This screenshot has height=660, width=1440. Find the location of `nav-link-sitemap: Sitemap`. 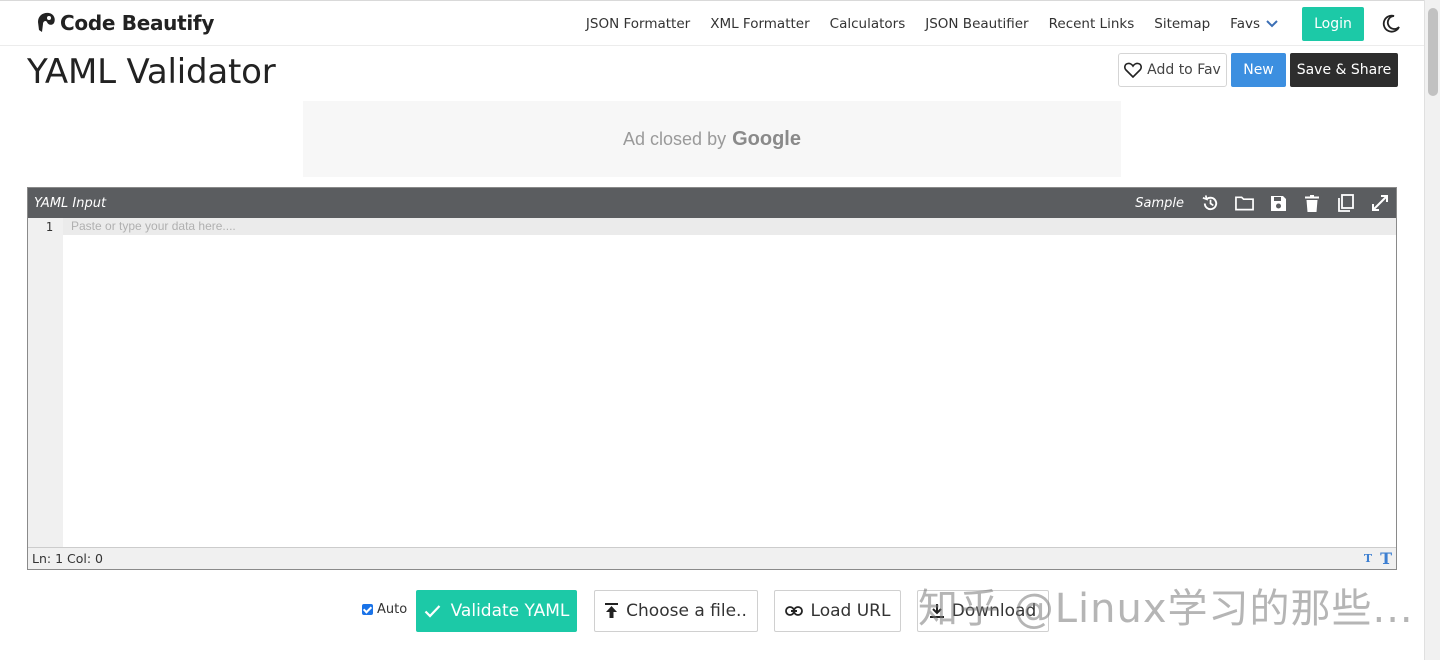

nav-link-sitemap: Sitemap is located at coordinates (1182, 24).